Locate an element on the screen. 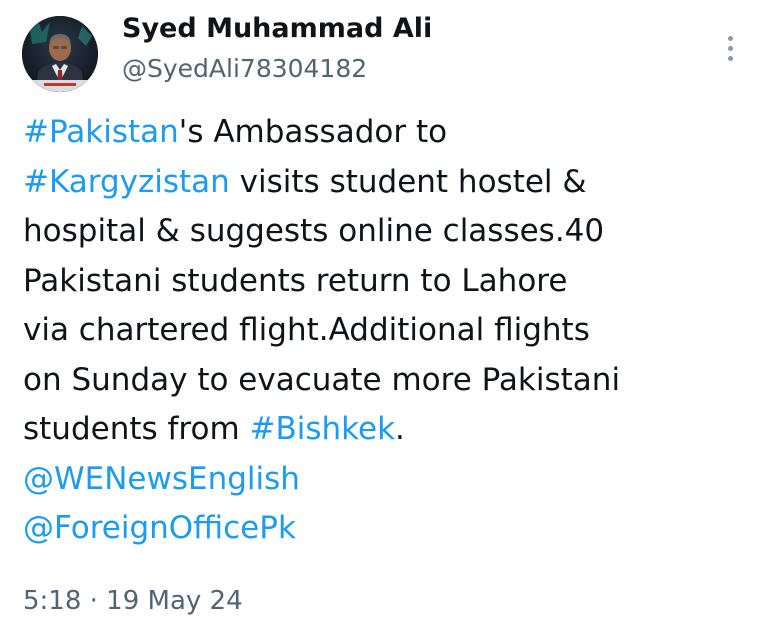 Image resolution: width=768 pixels, height=635 pixels. tweet-text-segment: students from is located at coordinates (136, 429).